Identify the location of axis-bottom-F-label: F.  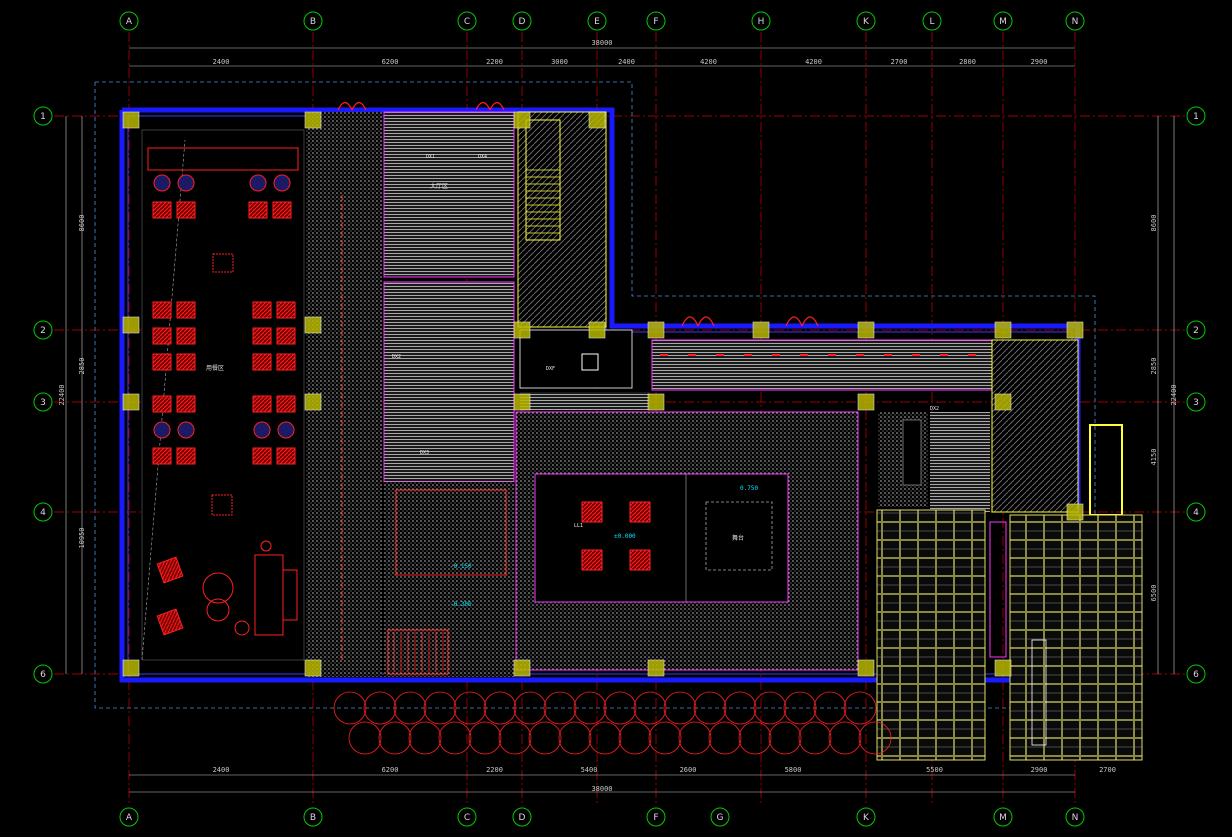
(655, 818).